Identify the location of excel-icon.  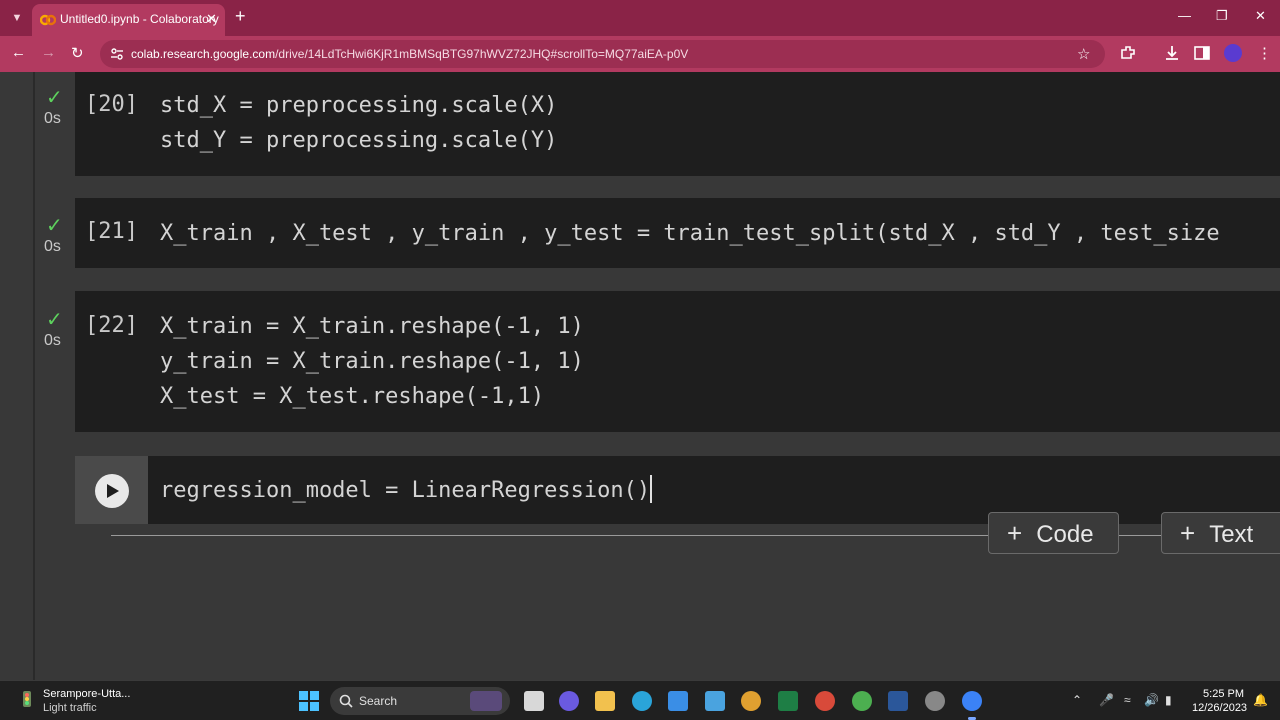
(788, 701).